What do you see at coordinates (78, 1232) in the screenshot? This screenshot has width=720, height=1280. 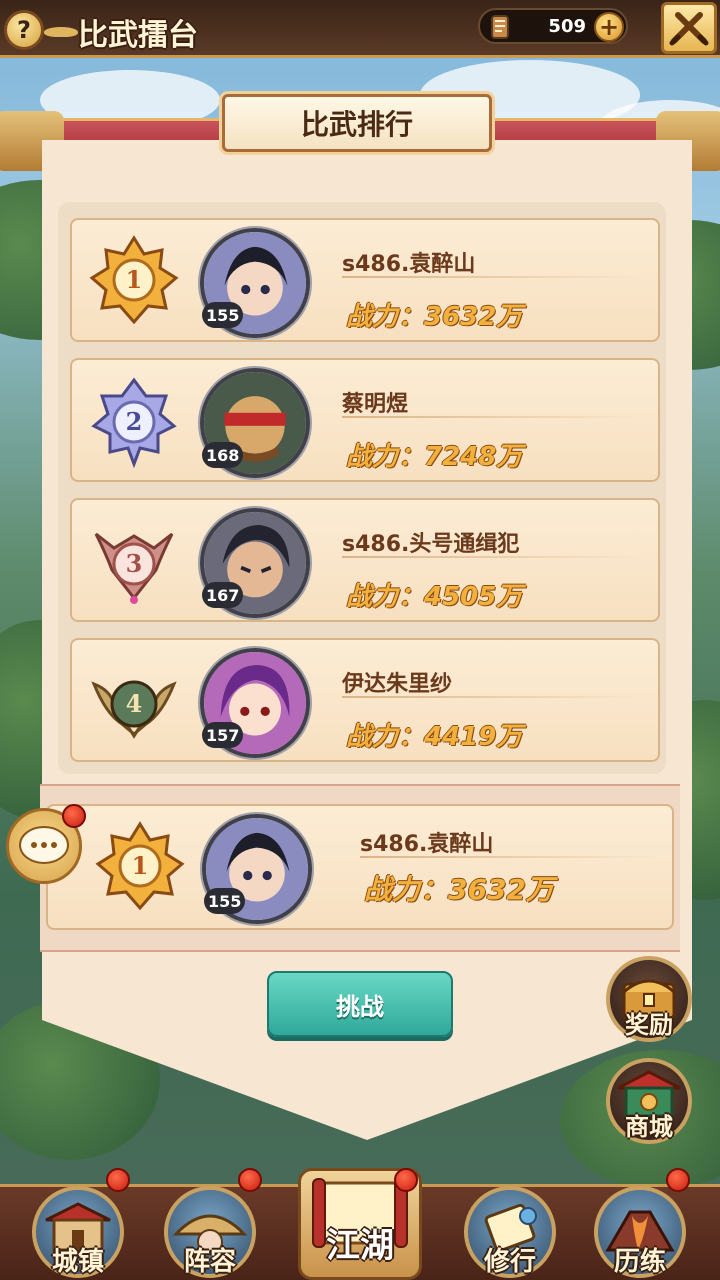 I see `nav-town: 城镇` at bounding box center [78, 1232].